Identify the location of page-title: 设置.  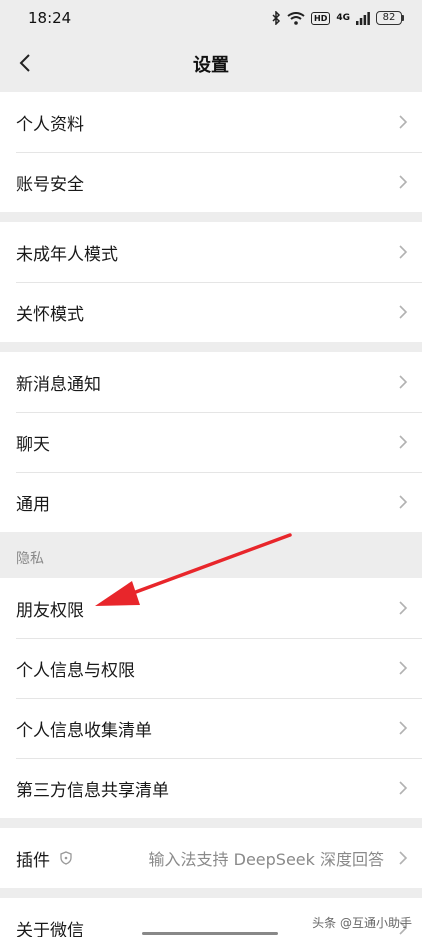
(211, 65).